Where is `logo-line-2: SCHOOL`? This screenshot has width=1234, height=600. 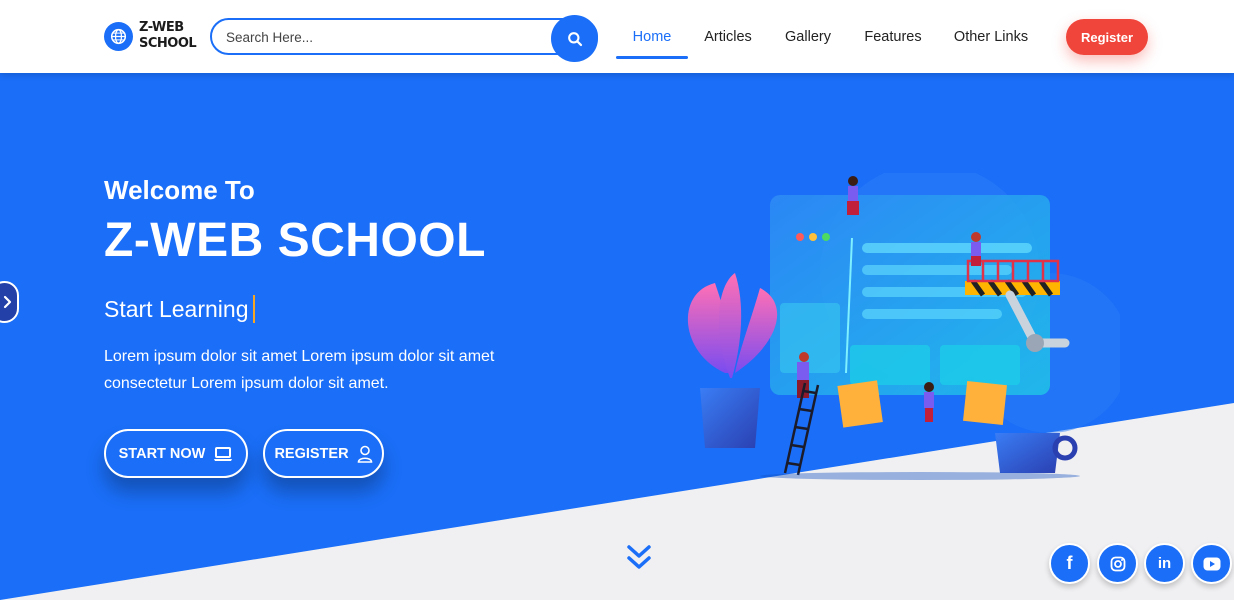 logo-line-2: SCHOOL is located at coordinates (168, 43).